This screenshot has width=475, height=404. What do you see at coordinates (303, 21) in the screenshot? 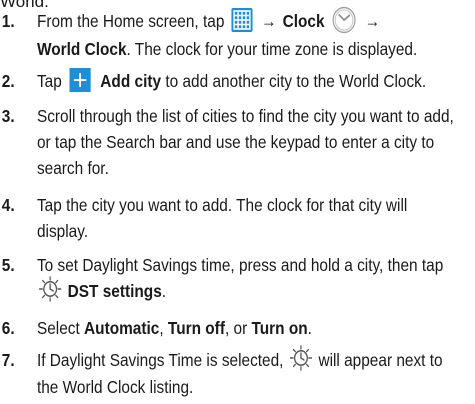
I see `clock-label: Clock` at bounding box center [303, 21].